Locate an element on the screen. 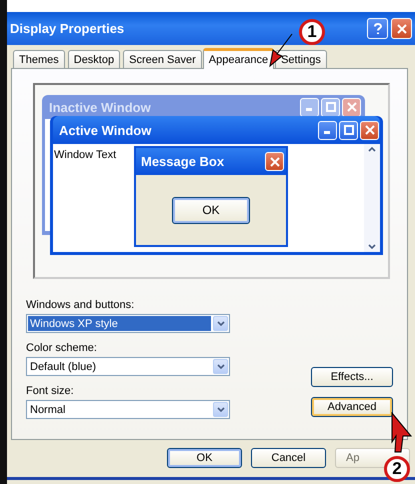  dropdown-field: Default (blue) is located at coordinates (128, 366).